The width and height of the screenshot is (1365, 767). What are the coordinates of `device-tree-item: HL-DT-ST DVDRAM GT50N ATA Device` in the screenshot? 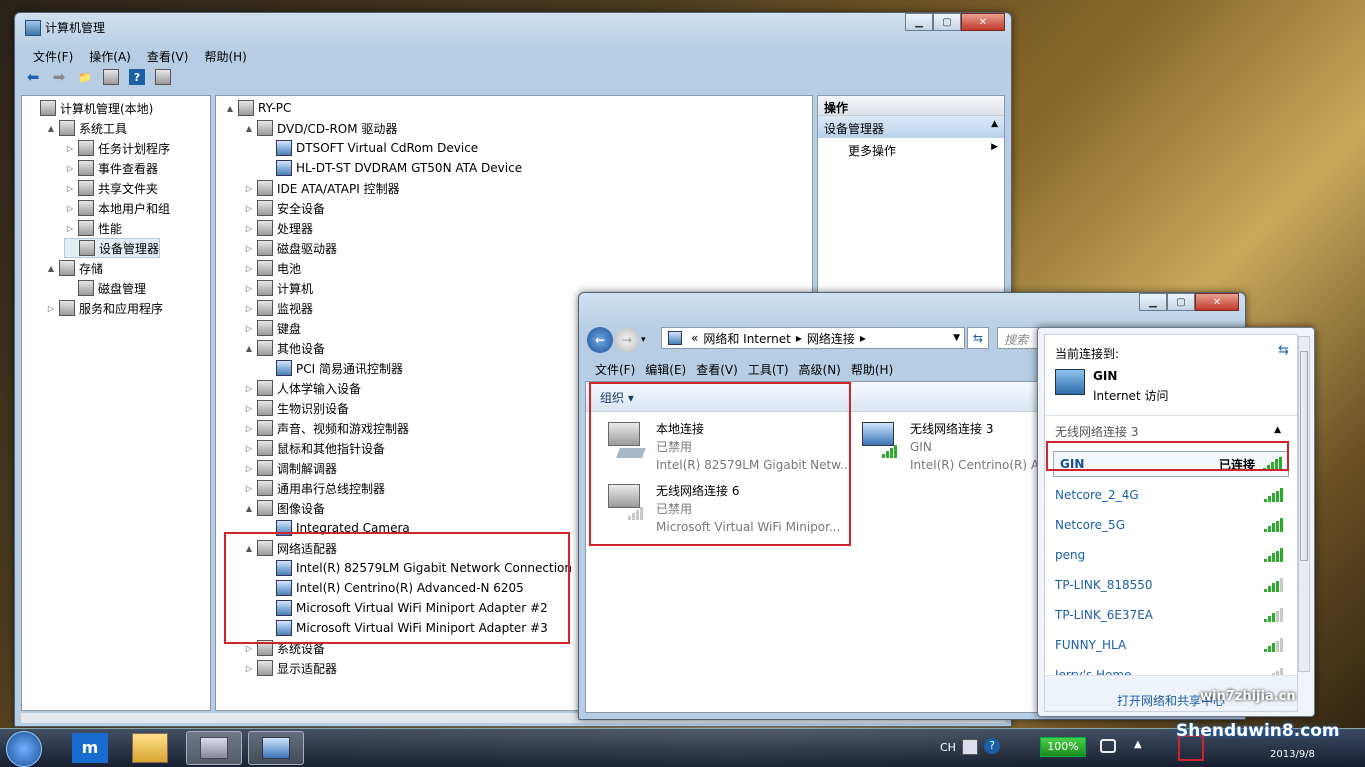 It's located at (392, 168).